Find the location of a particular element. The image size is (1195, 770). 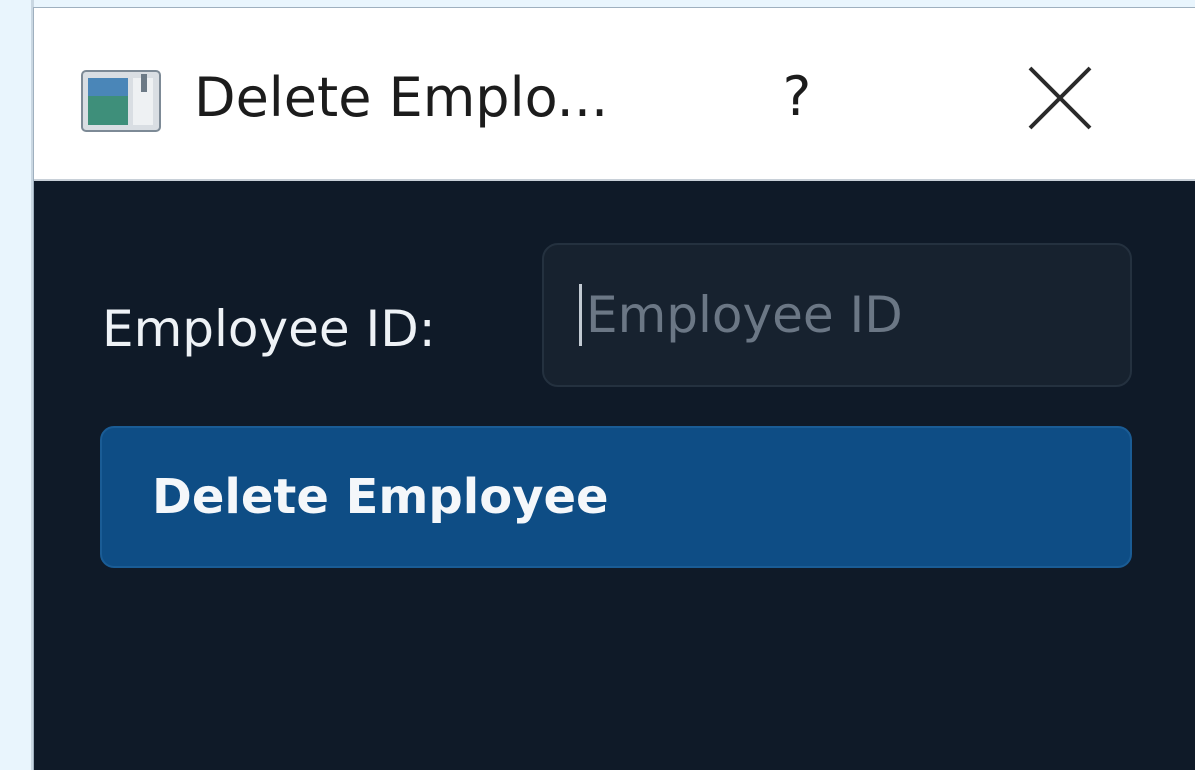

desktop-background is located at coordinates (17, 385).